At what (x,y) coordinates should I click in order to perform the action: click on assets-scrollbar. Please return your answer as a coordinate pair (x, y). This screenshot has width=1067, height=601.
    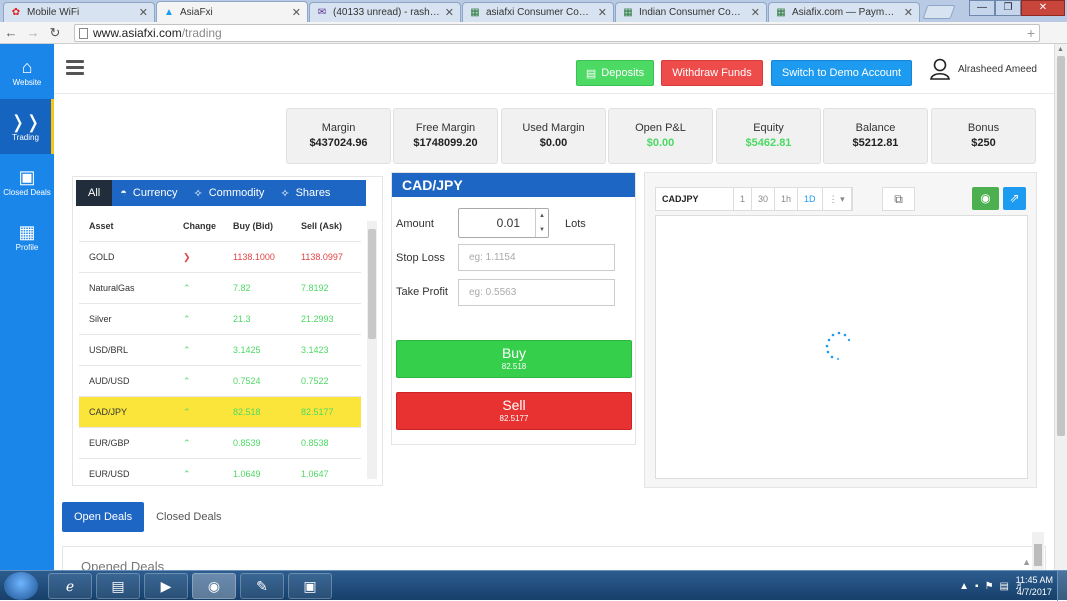
    Looking at the image, I should click on (372, 350).